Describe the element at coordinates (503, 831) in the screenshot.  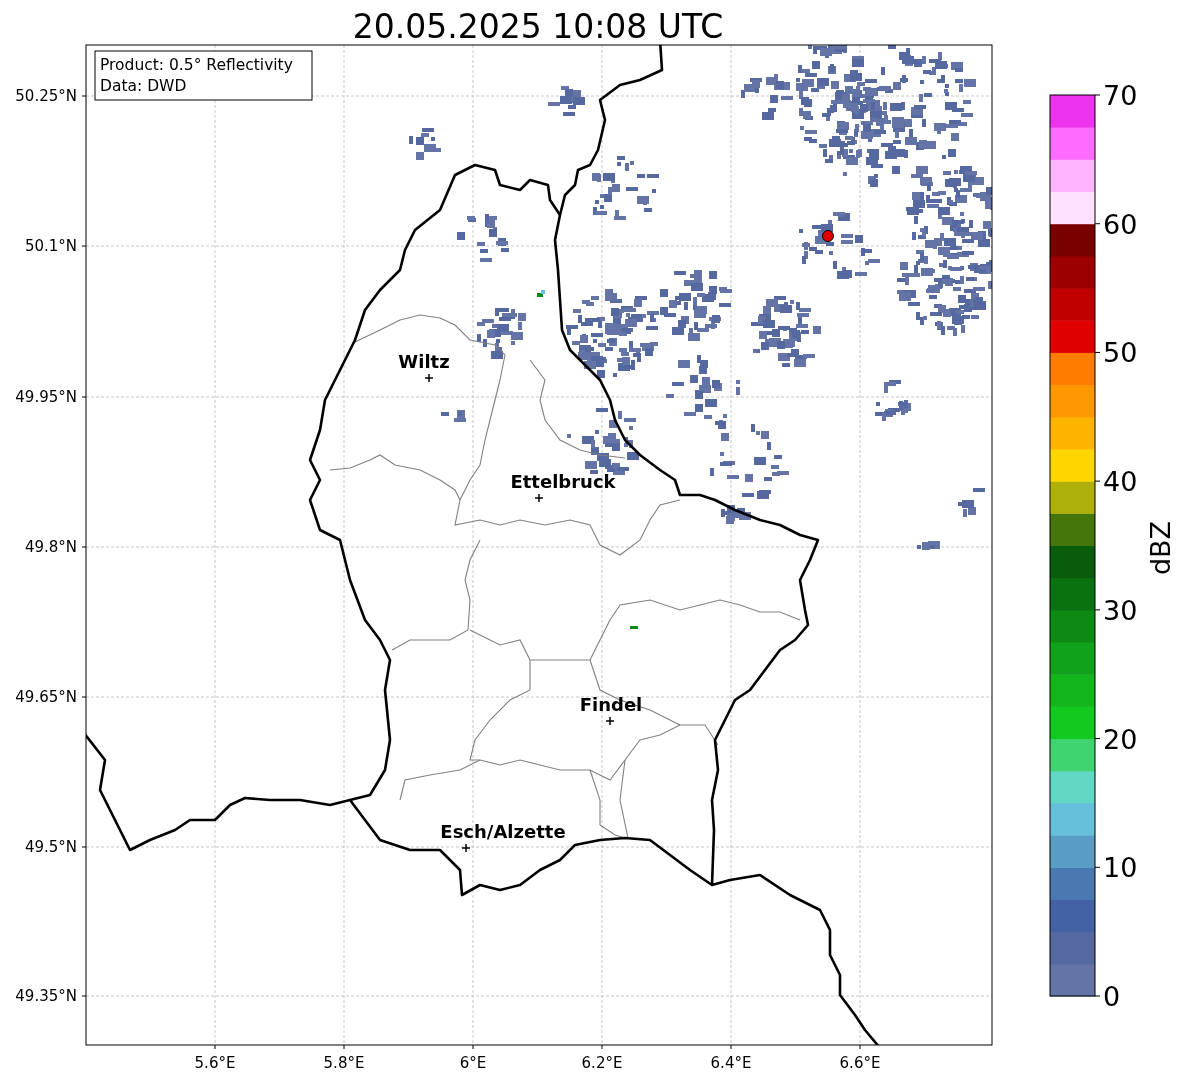
I see `city-label: Esch/Alzette` at that location.